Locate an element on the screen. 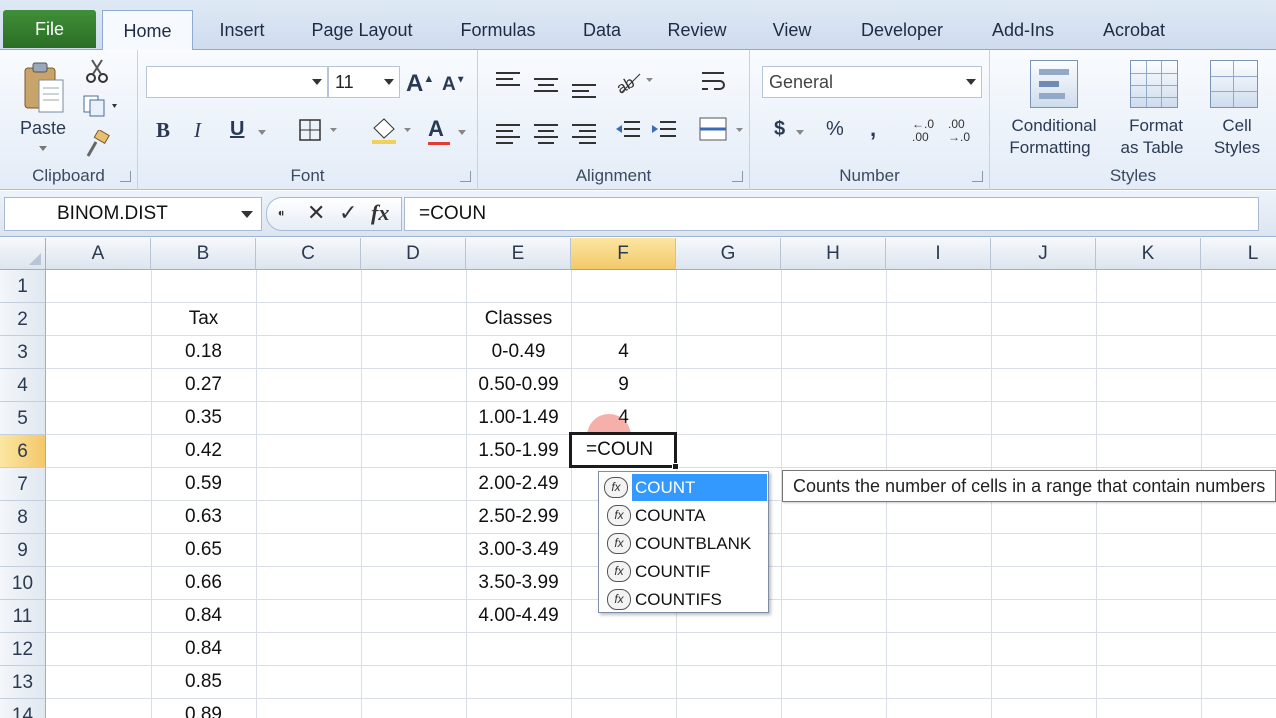 The width and height of the screenshot is (1276, 718). column-header-e: E is located at coordinates (518, 254).